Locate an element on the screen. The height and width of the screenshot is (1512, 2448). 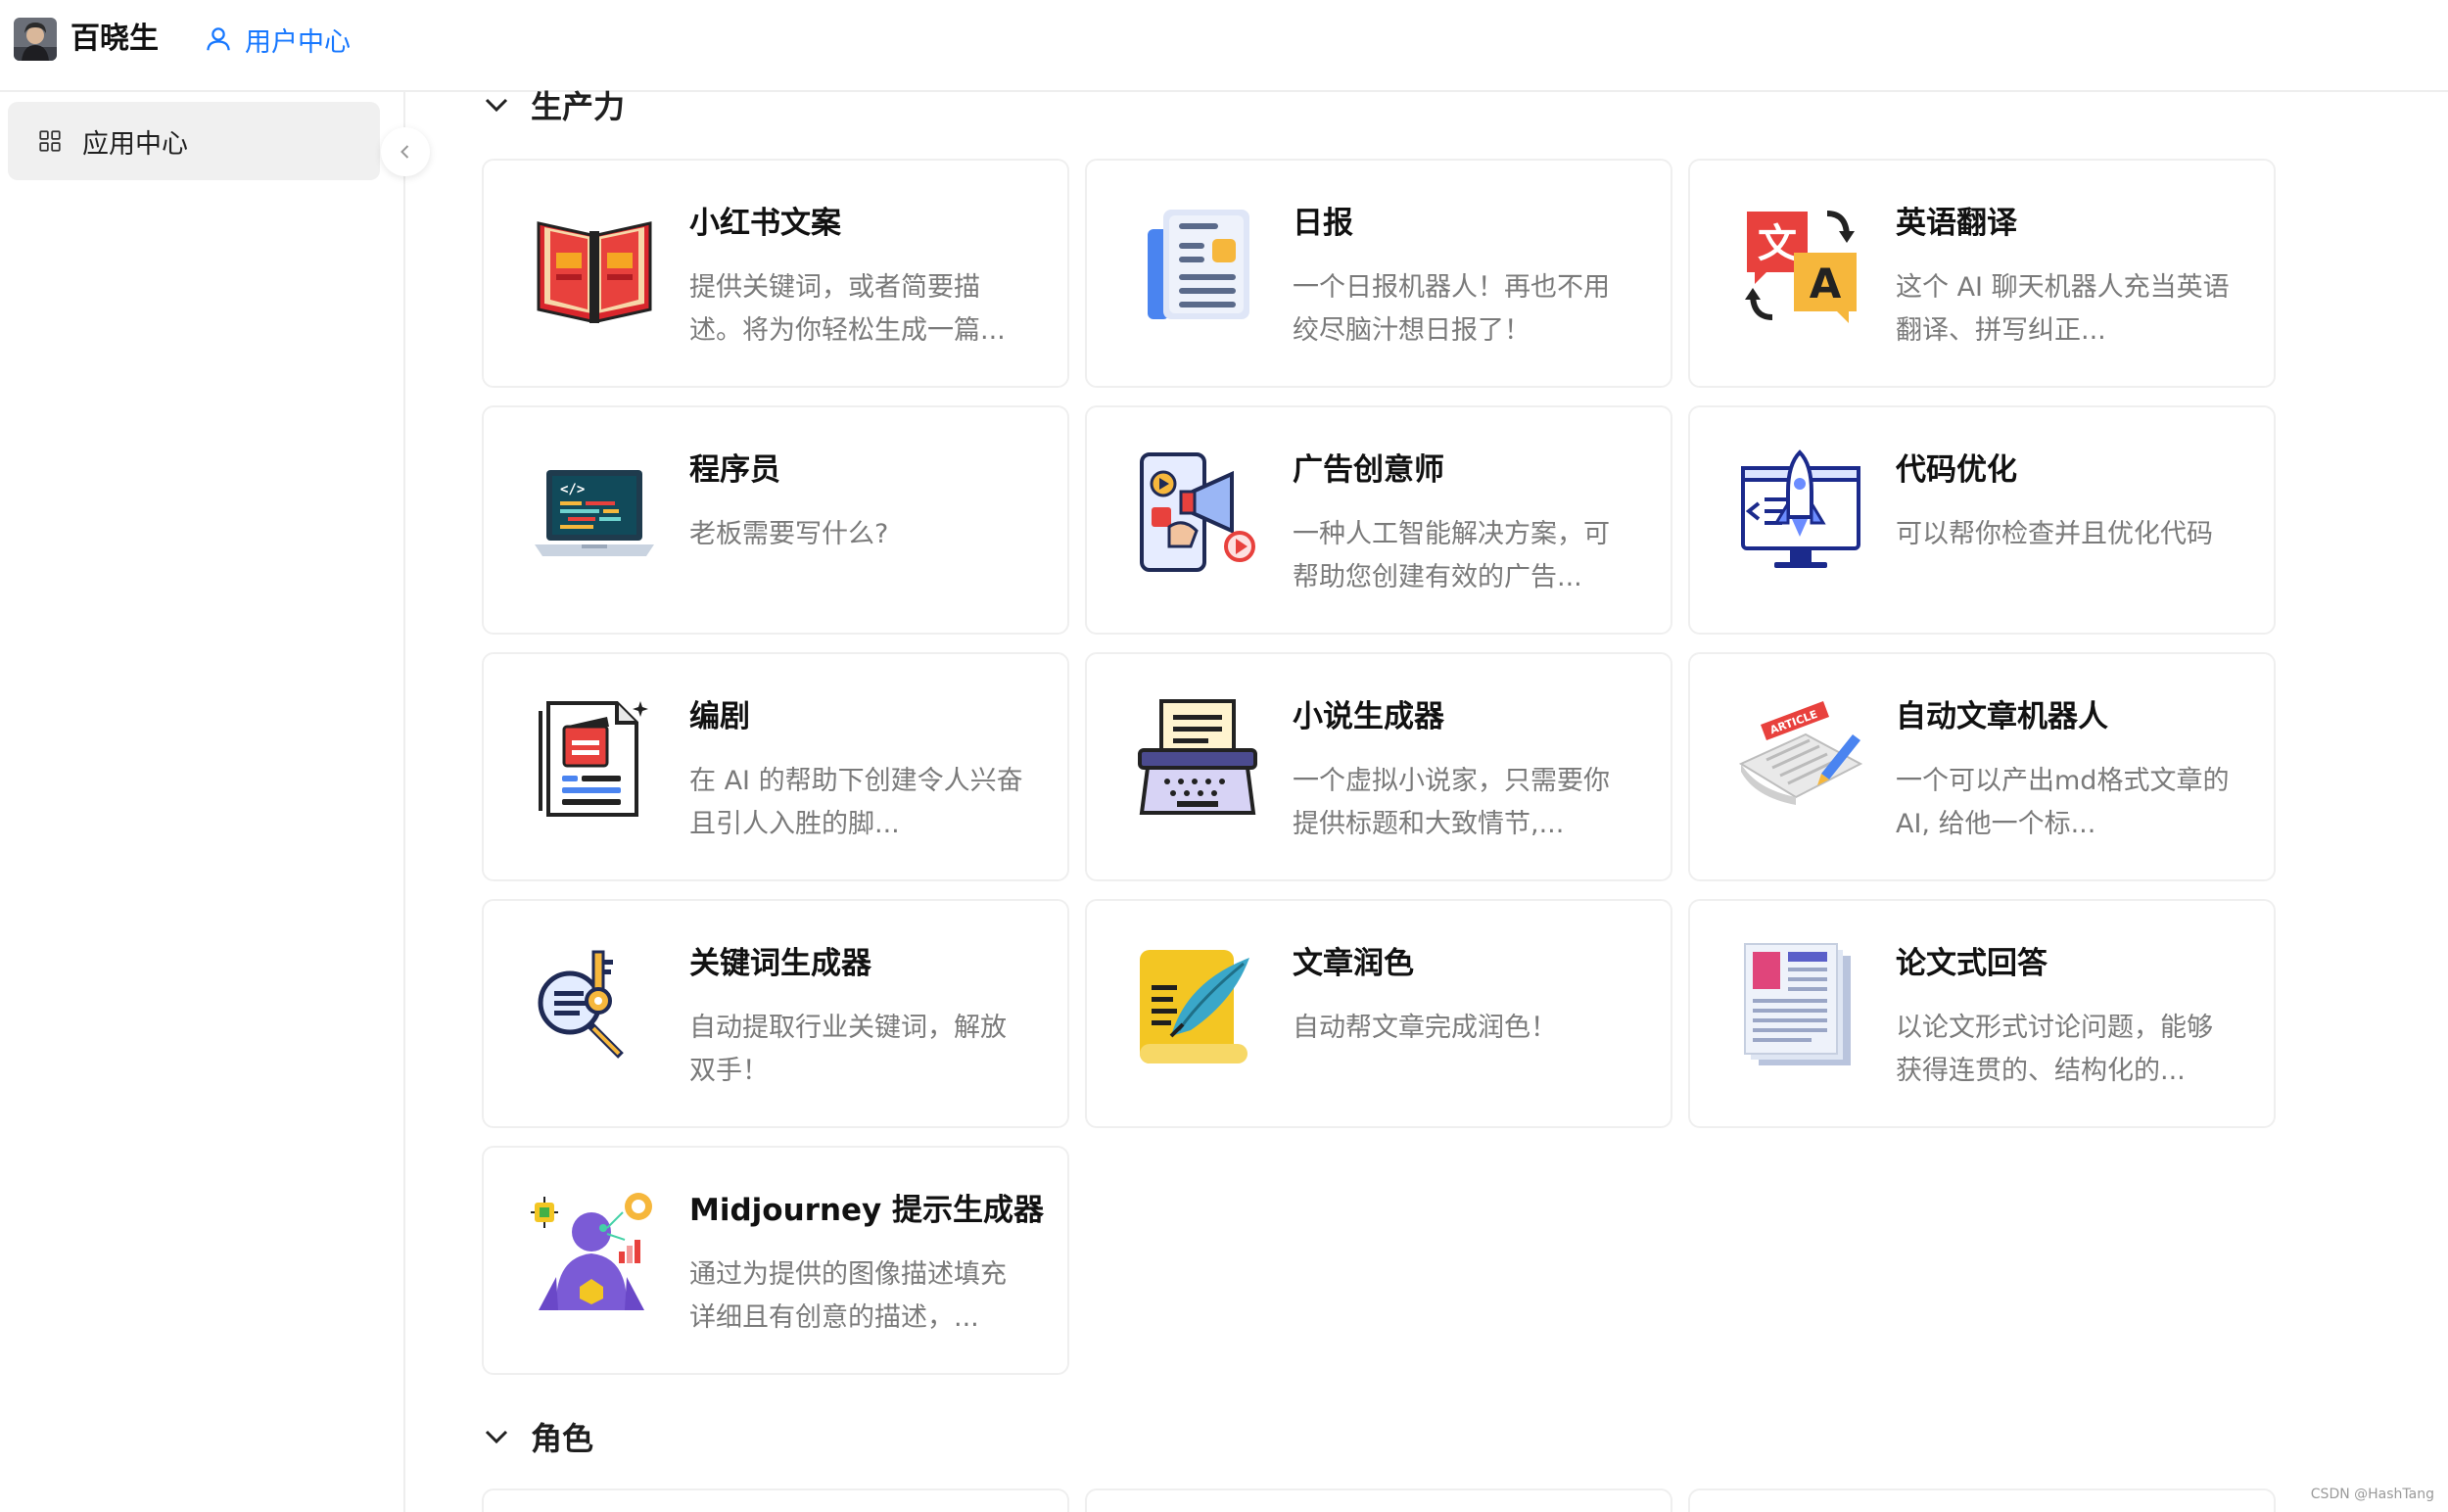
app-title: 广告创意师 is located at coordinates (1368, 470).